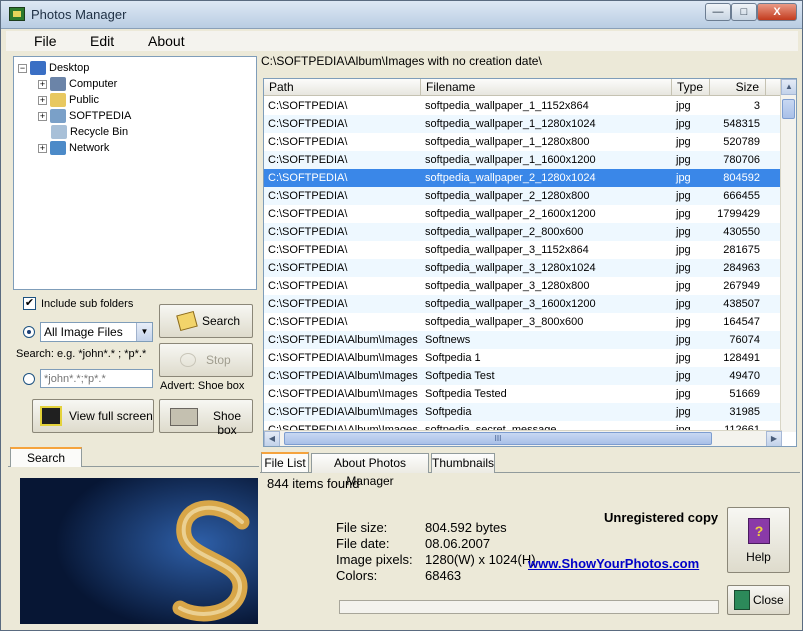 The image size is (803, 631). I want to click on table-cell-size: 780706, so click(741, 160).